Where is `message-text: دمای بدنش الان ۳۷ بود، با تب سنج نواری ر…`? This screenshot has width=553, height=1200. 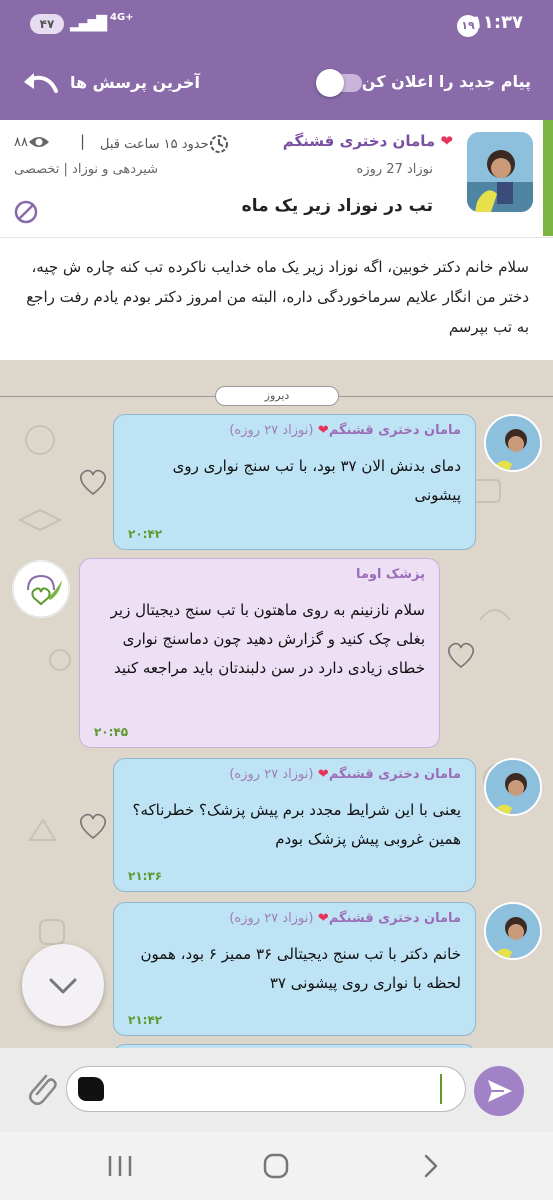
message-text: دمای بدنش الان ۳۷ بود، با تب سنج نواری ر… is located at coordinates (316, 480).